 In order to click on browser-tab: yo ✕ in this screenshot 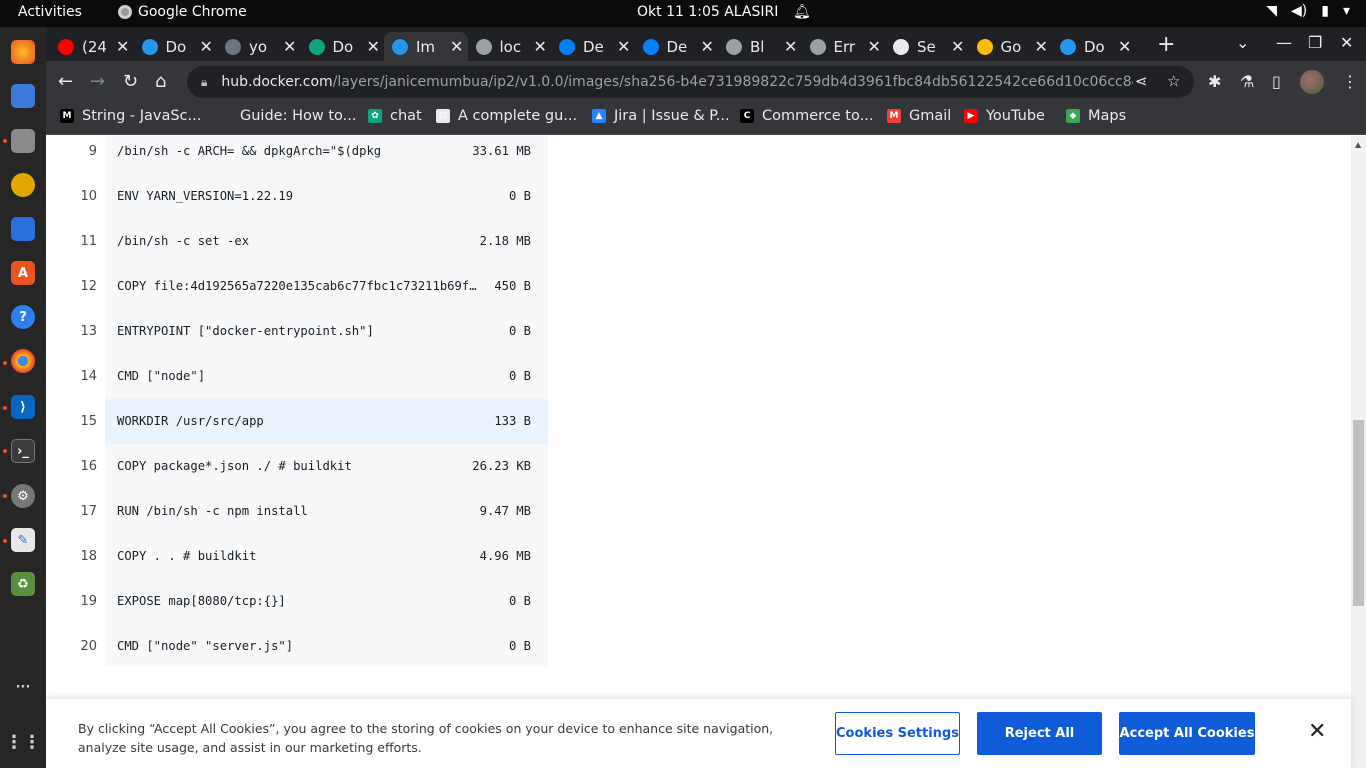, I will do `click(259, 46)`.